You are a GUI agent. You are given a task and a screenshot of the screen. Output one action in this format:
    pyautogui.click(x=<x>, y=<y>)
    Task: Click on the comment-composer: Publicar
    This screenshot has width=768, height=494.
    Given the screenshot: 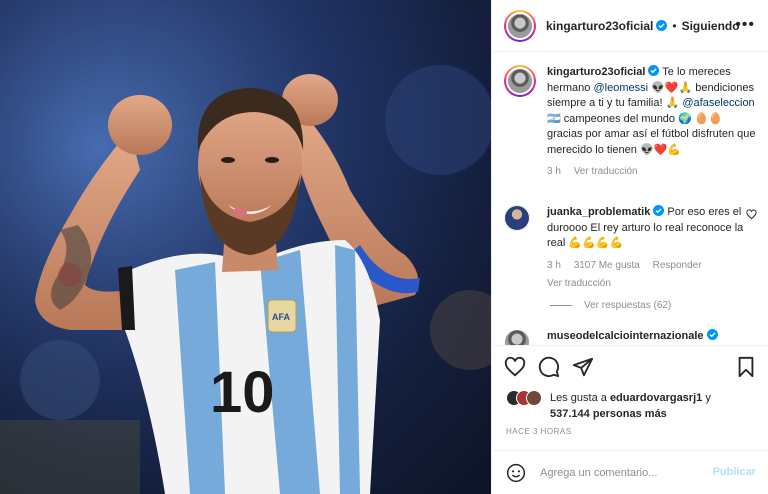 What is the action you would take?
    pyautogui.click(x=630, y=472)
    